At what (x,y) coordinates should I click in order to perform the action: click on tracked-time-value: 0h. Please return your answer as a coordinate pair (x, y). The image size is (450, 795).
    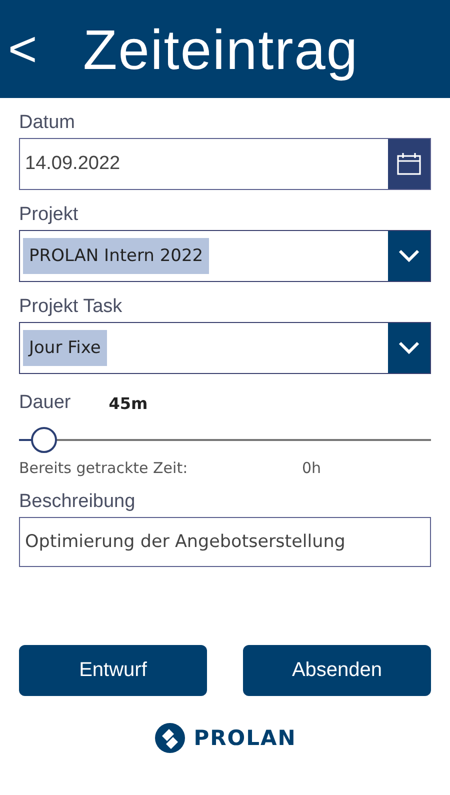
    Looking at the image, I should click on (312, 468).